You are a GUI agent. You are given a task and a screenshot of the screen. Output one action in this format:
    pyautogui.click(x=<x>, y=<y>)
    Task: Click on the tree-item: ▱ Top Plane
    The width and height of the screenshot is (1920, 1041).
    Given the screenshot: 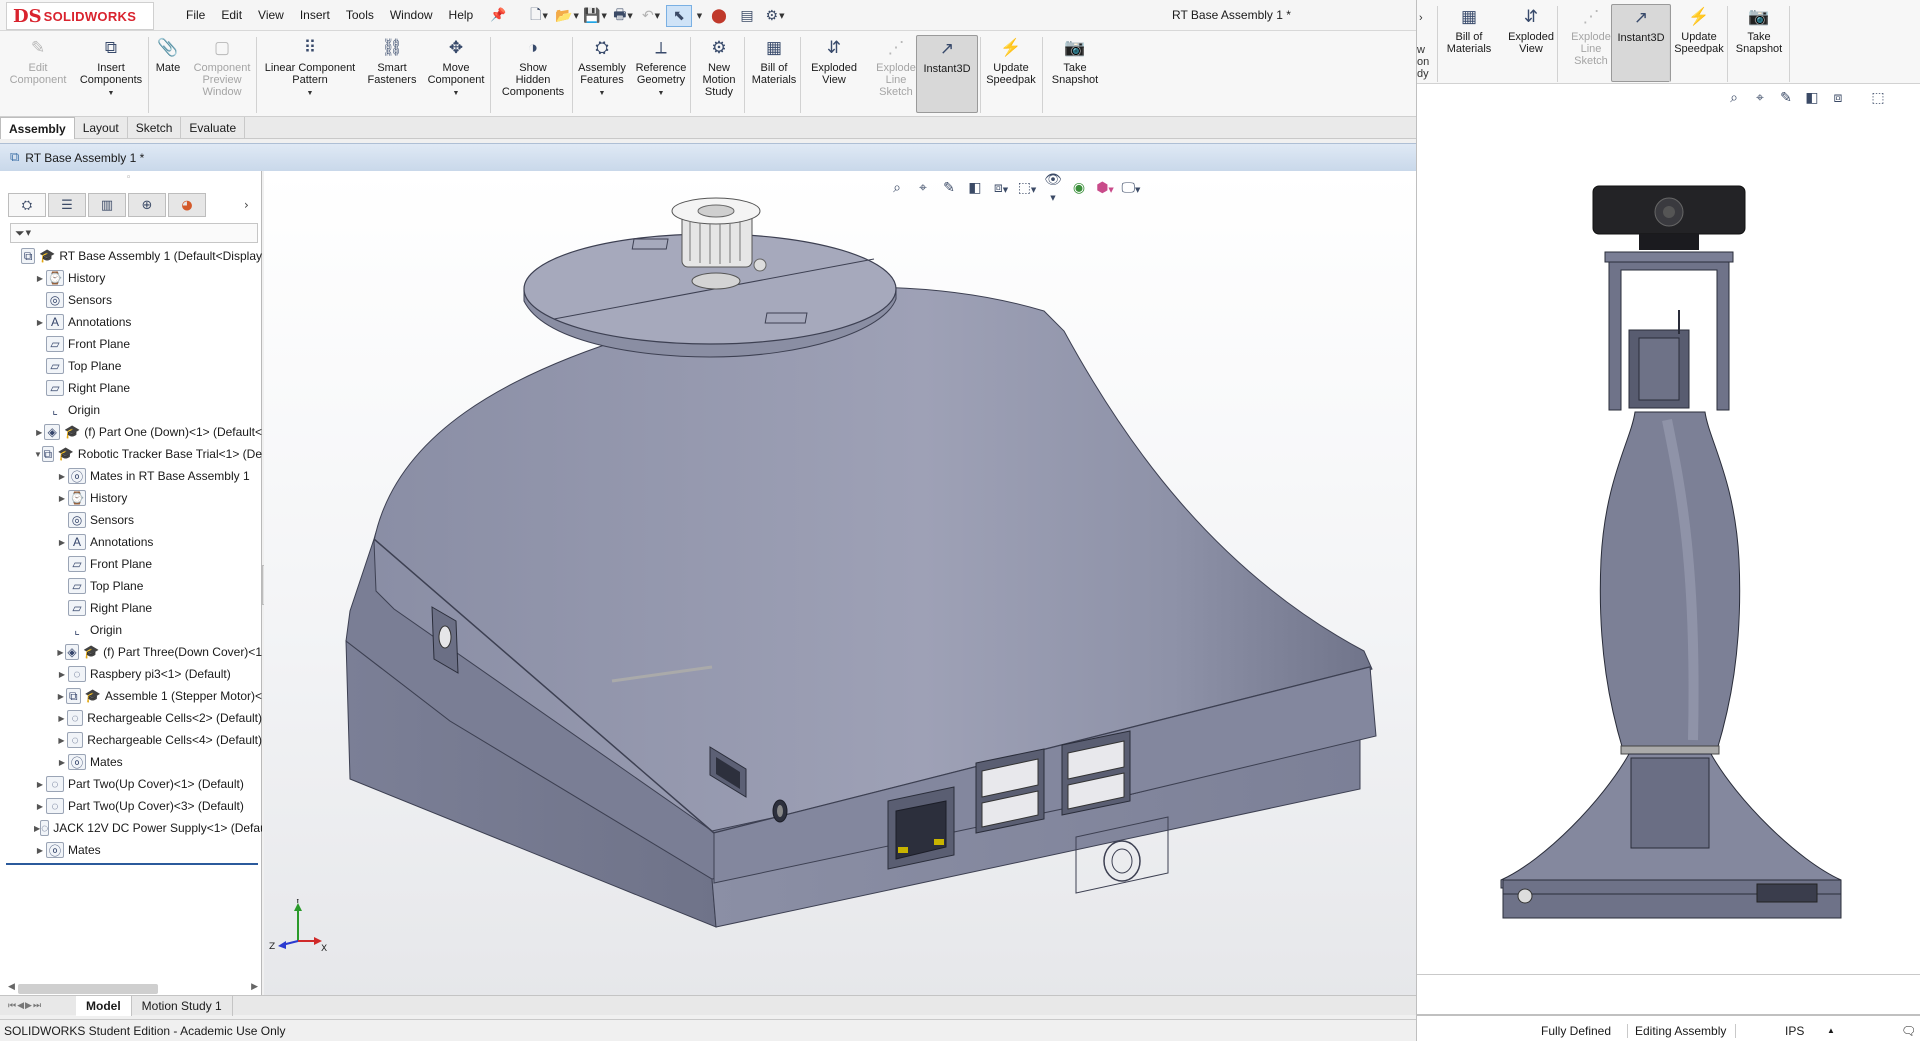 What is the action you would take?
    pyautogui.click(x=131, y=366)
    